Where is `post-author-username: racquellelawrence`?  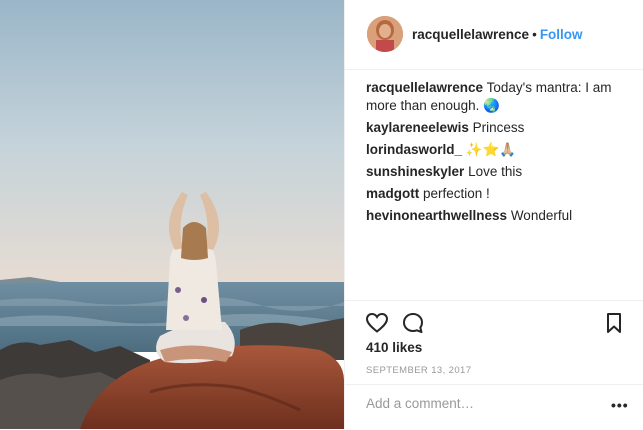
post-author-username: racquellelawrence is located at coordinates (470, 34).